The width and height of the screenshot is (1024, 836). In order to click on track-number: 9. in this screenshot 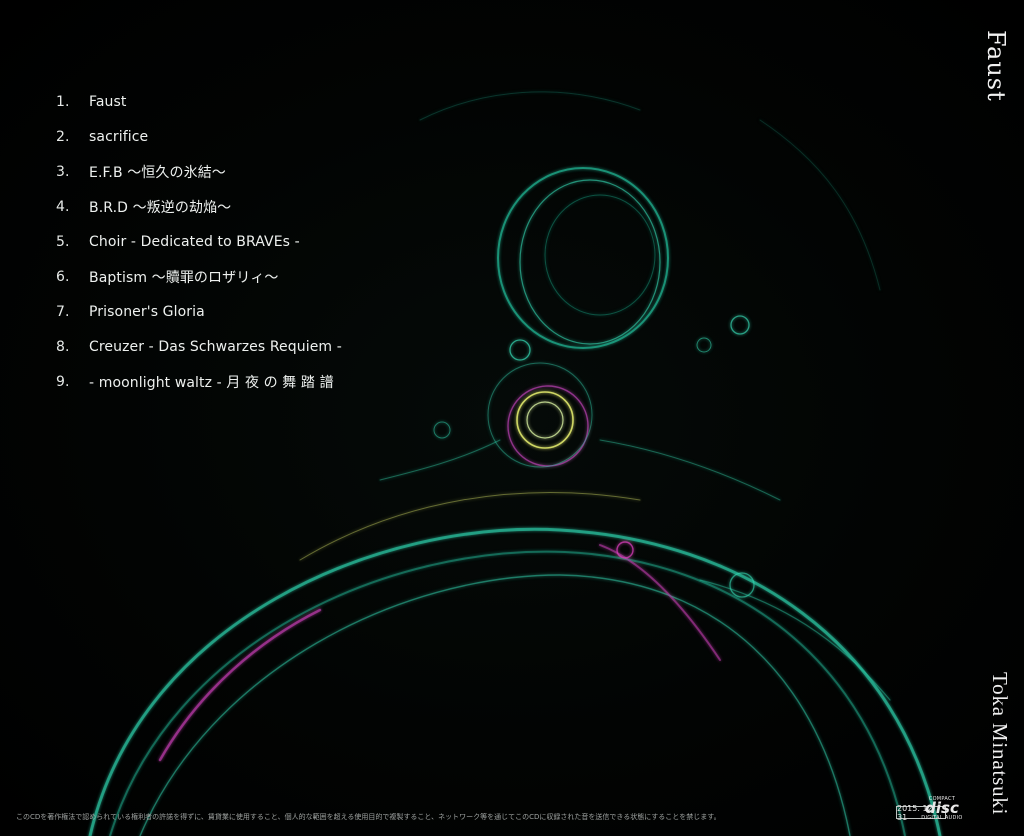, I will do `click(63, 381)`.